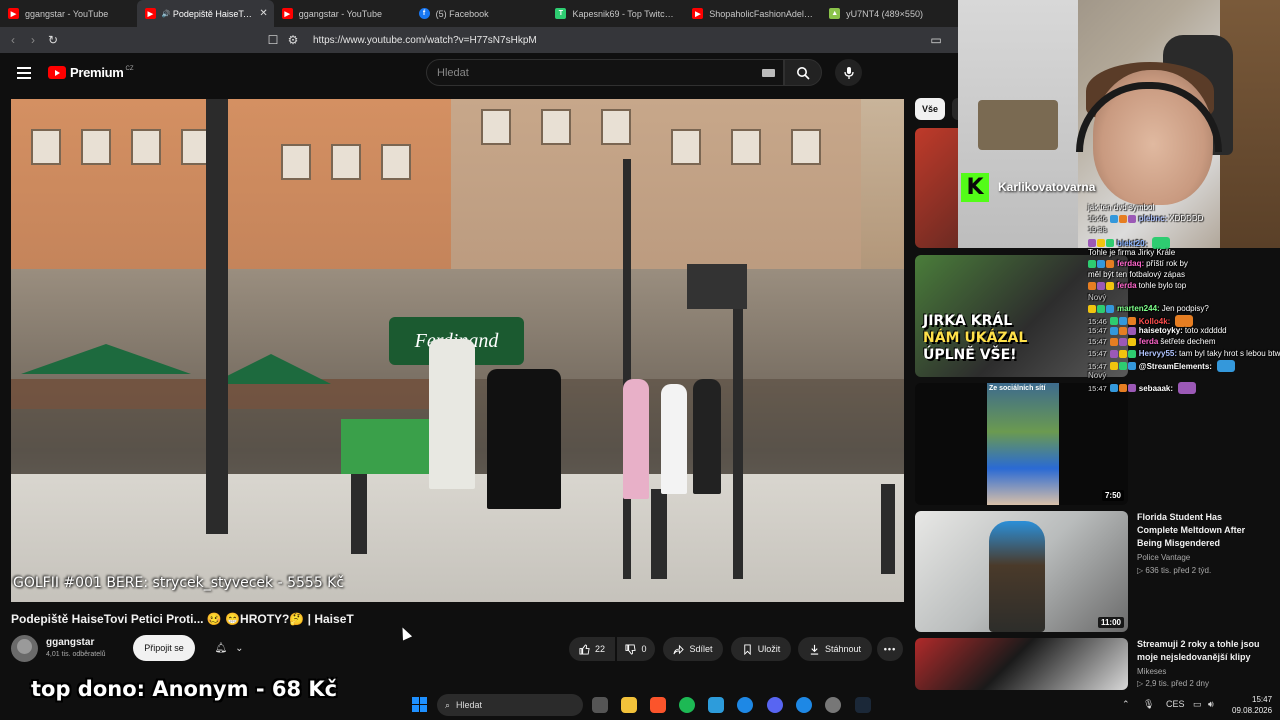 Image resolution: width=1280 pixels, height=720 pixels. What do you see at coordinates (629, 705) in the screenshot?
I see `file-explorer-icon` at bounding box center [629, 705].